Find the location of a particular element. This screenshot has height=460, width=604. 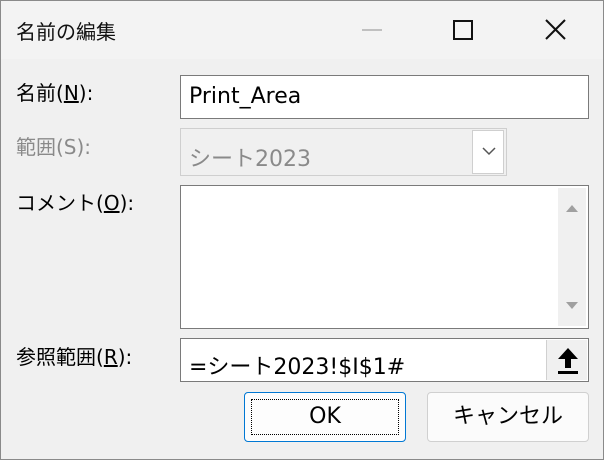

name-input: Print_Area is located at coordinates (384, 97).